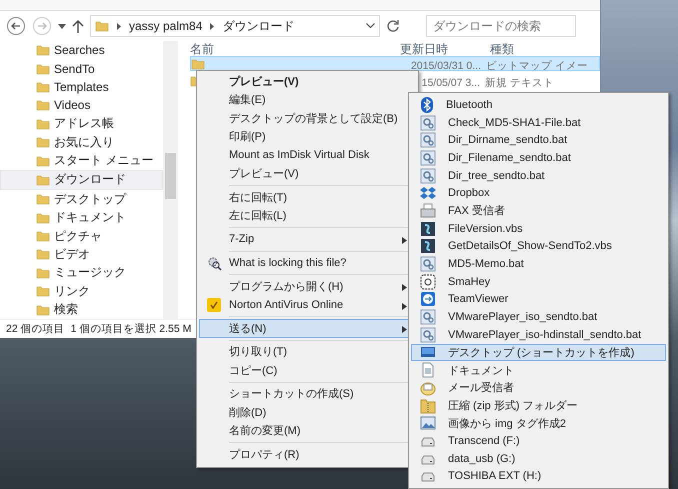 The image size is (678, 489). I want to click on table-cell-text: 新規 テキスト, so click(520, 83).